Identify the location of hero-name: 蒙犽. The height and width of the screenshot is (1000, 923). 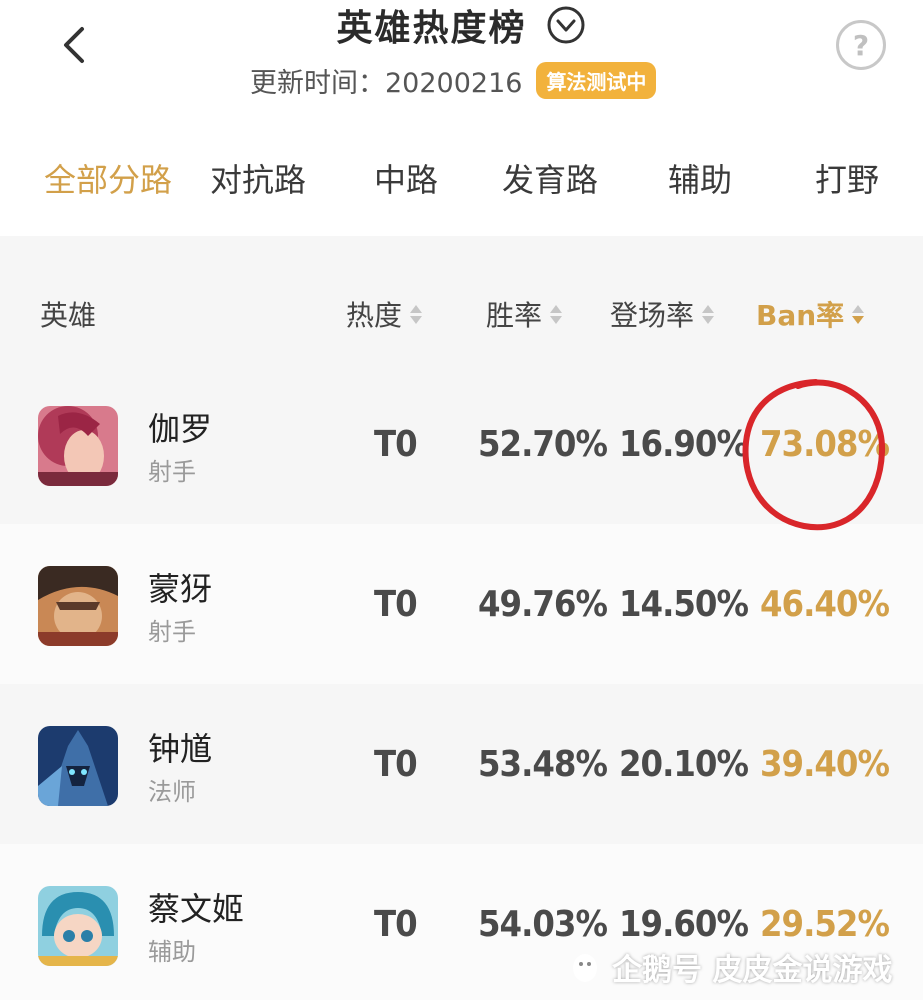
(180, 589).